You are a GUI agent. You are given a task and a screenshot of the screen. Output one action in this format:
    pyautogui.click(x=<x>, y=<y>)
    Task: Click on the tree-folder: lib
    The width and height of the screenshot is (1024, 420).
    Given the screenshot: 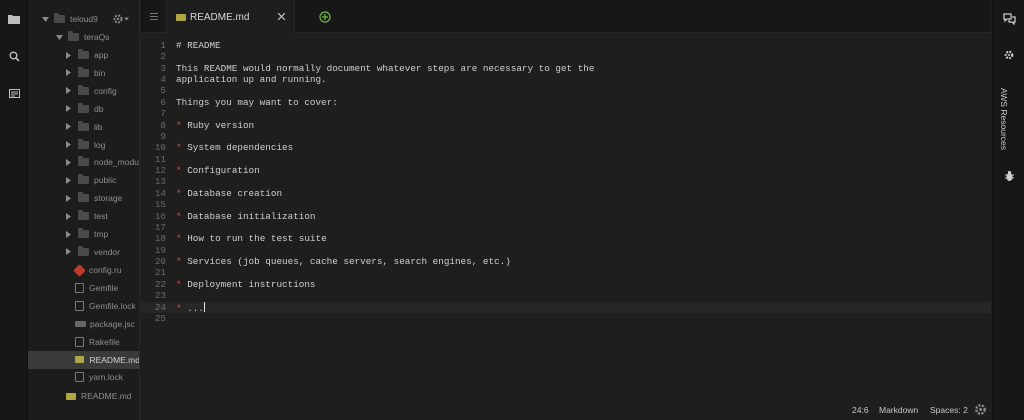 What is the action you would take?
    pyautogui.click(x=83, y=127)
    